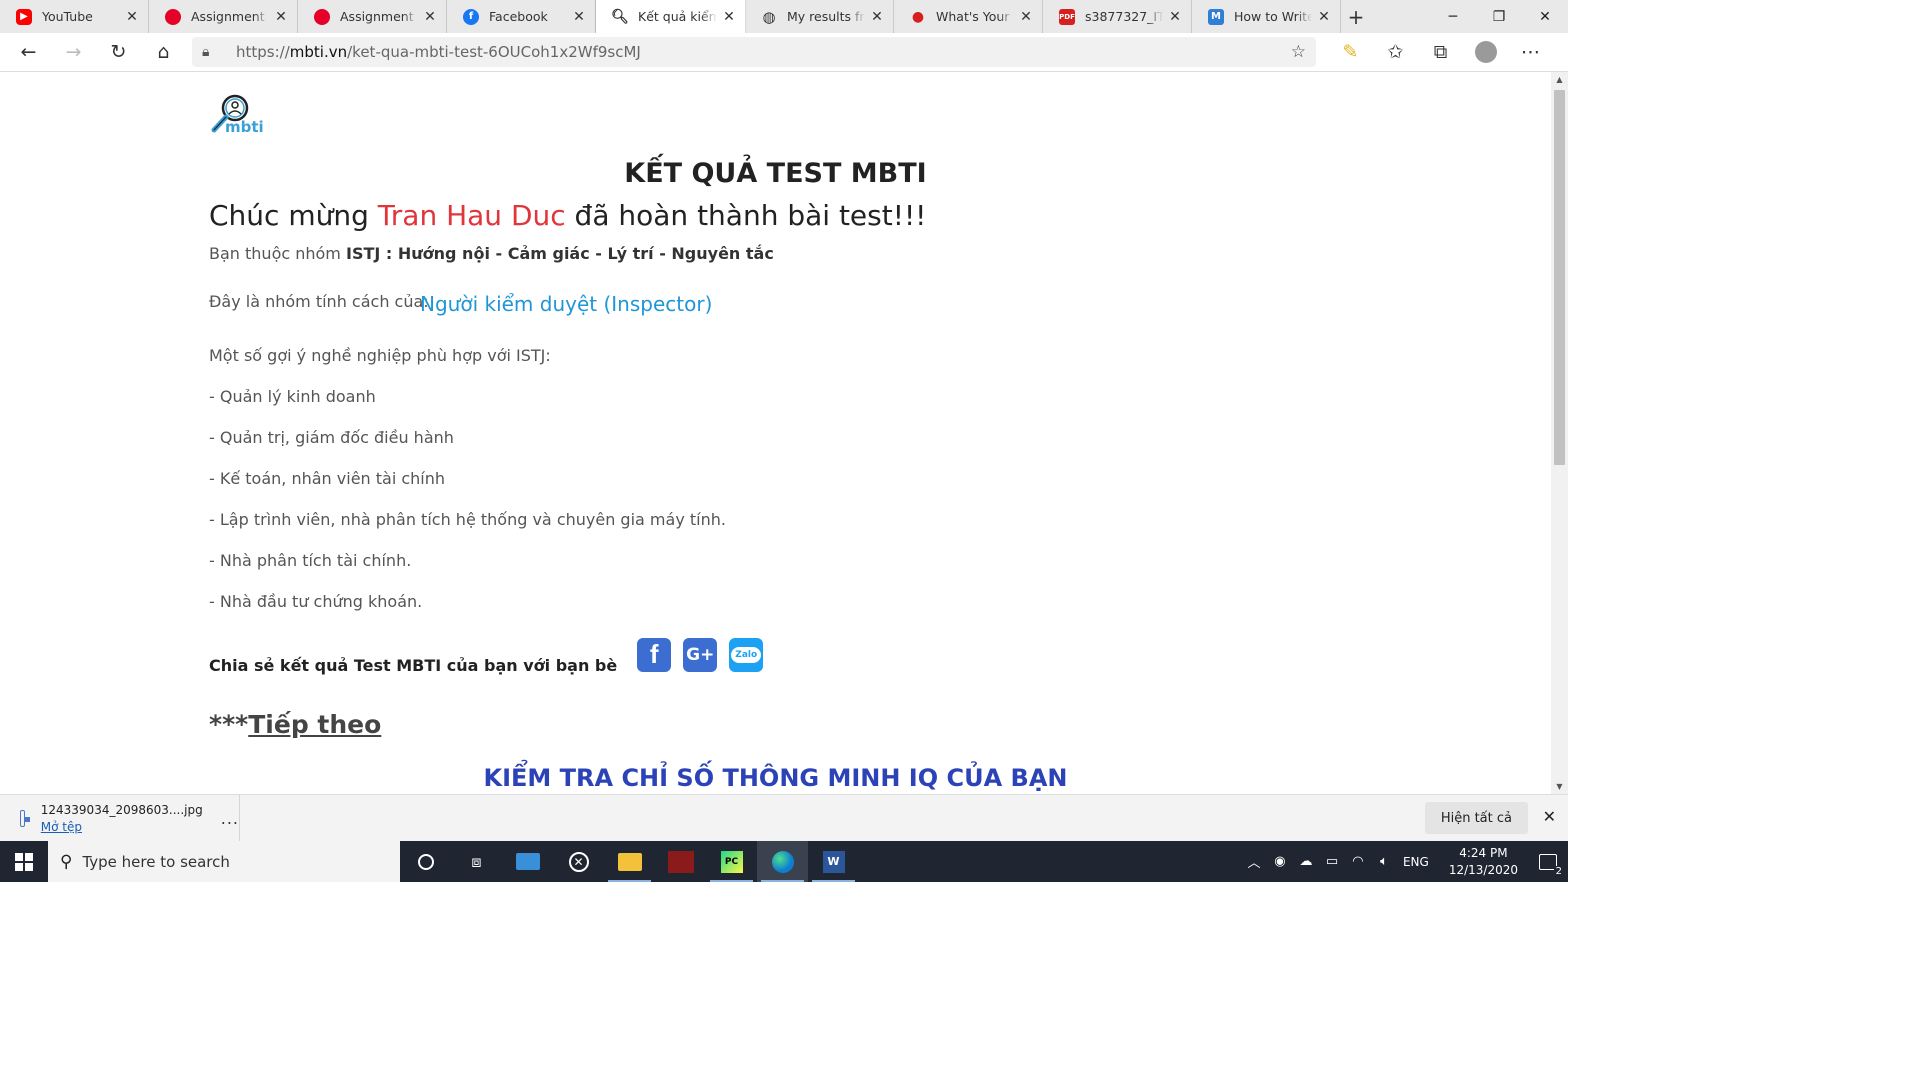 The image size is (1920, 1080). What do you see at coordinates (833, 861) in the screenshot?
I see `word-icon: W` at bounding box center [833, 861].